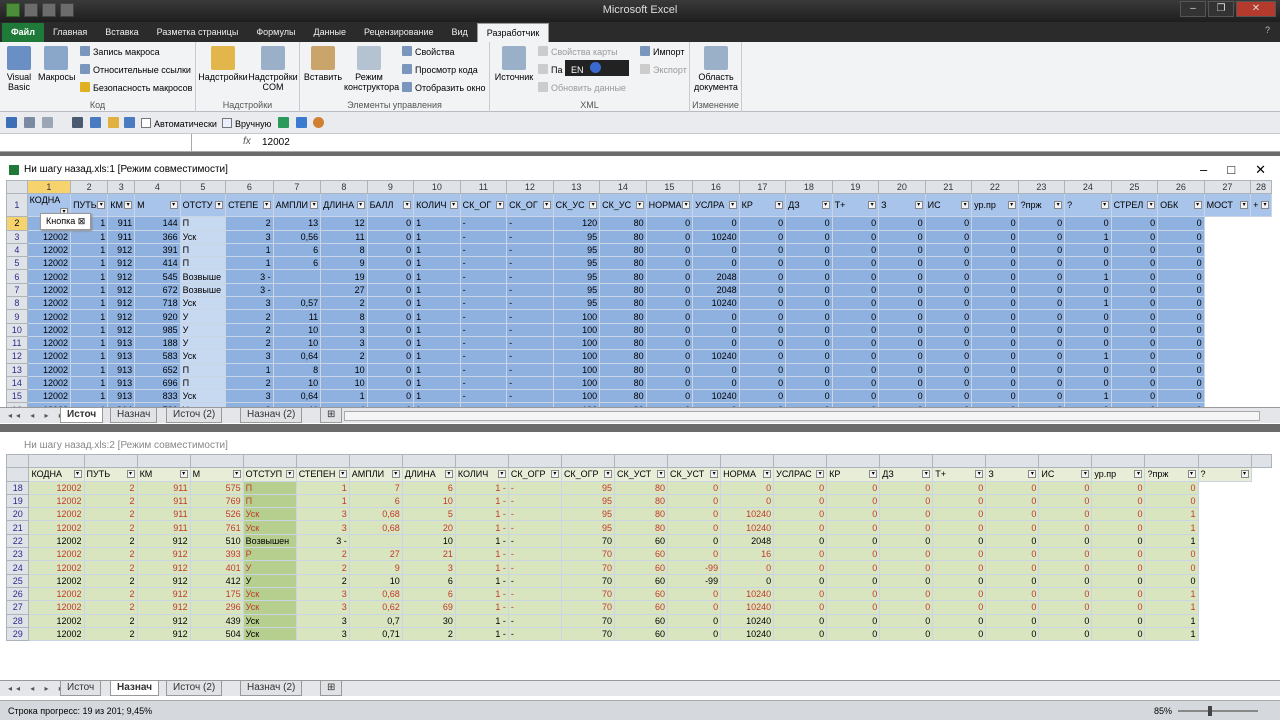 The height and width of the screenshot is (720, 1280). What do you see at coordinates (1193, 9) in the screenshot?
I see `minimize-button: –` at bounding box center [1193, 9].